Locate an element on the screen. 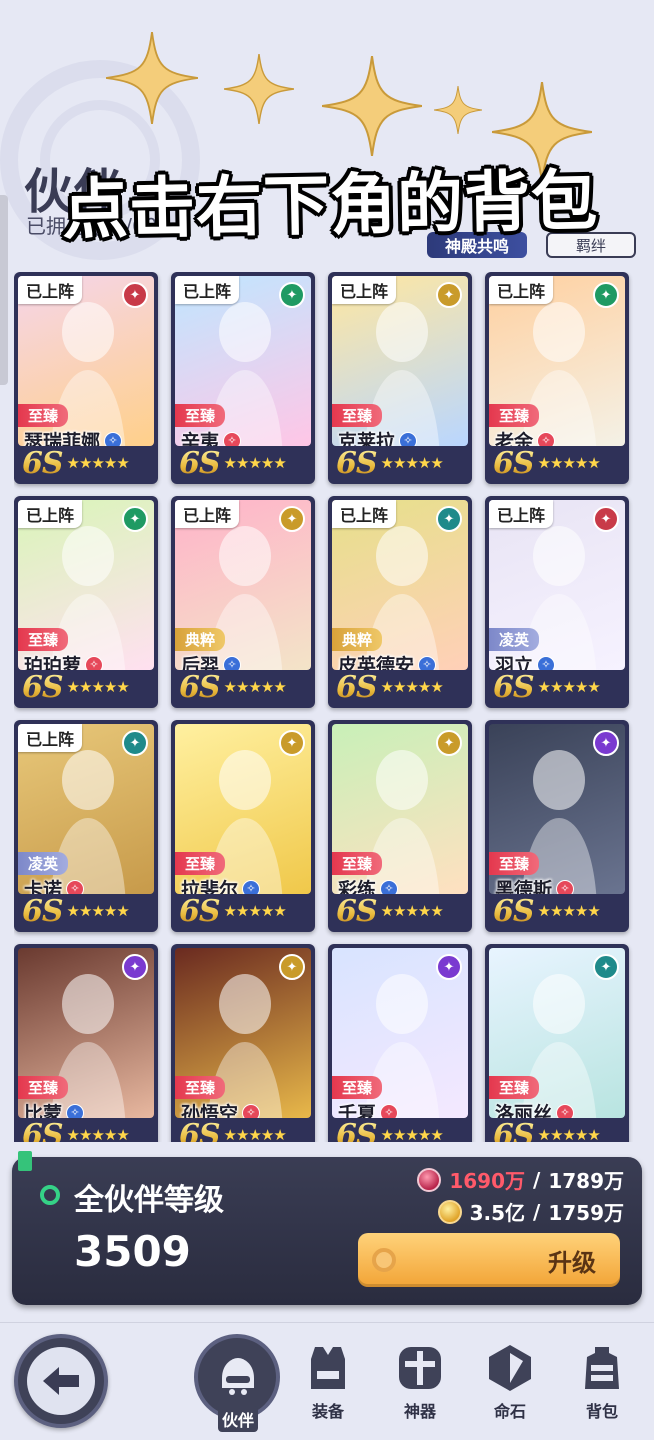  partner-card: ✦ 至臻 比蒙 ✧ 6S ★★★★★ is located at coordinates (86, 1043).